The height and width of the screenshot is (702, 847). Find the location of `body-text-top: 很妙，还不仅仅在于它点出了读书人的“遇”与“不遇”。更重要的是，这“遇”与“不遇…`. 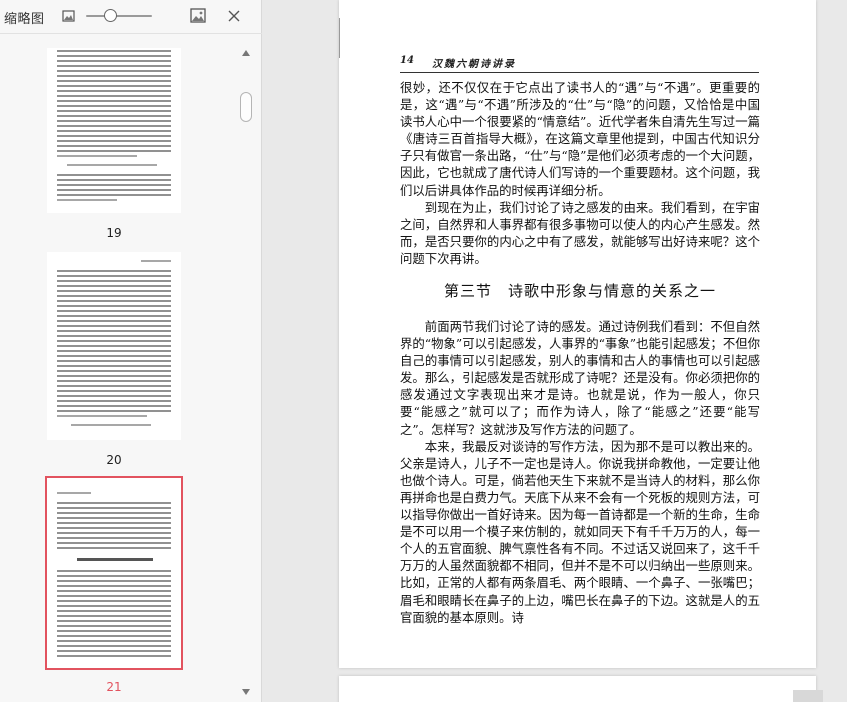

body-text-top: 很妙，还不仅仅在于它点出了读书人的“遇”与“不遇”。更重要的是，这“遇”与“不遇… is located at coordinates (580, 173).